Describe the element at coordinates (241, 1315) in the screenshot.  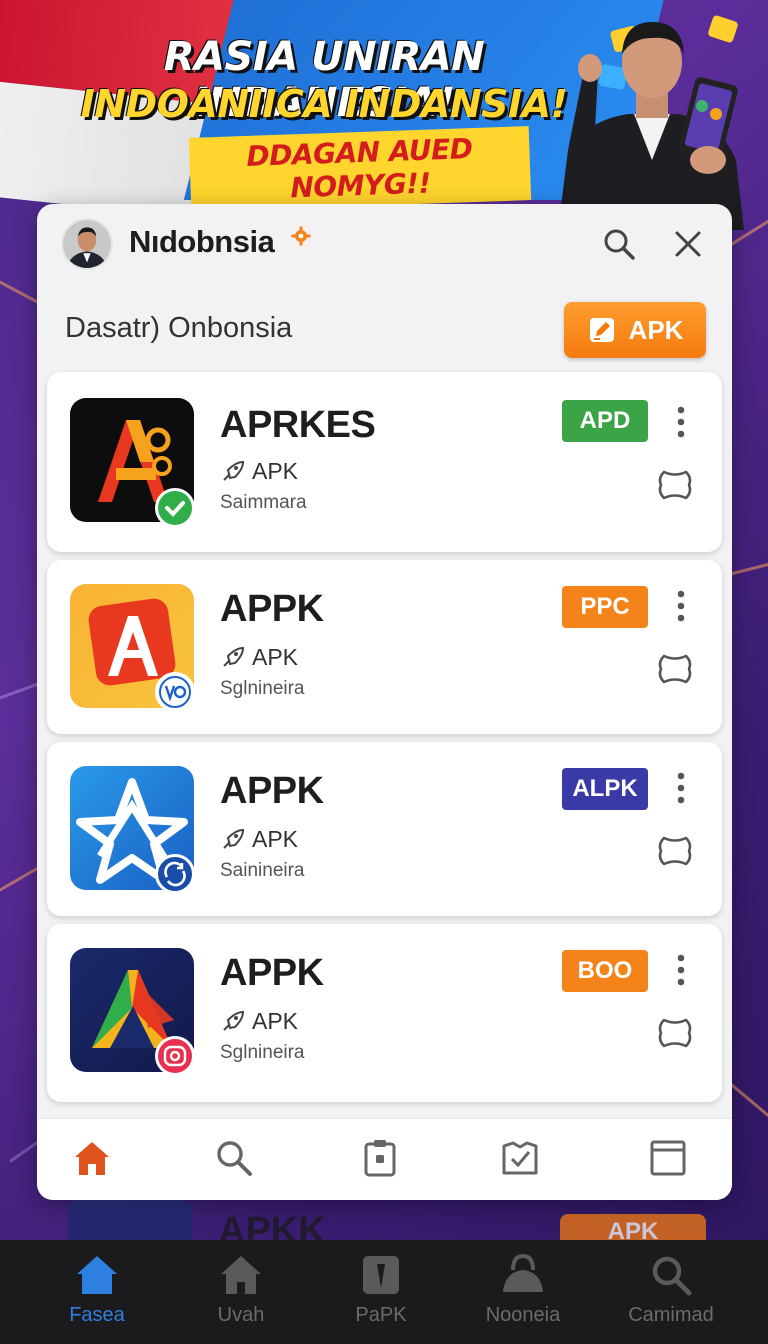
I see `nav-item-label: Uvah` at that location.